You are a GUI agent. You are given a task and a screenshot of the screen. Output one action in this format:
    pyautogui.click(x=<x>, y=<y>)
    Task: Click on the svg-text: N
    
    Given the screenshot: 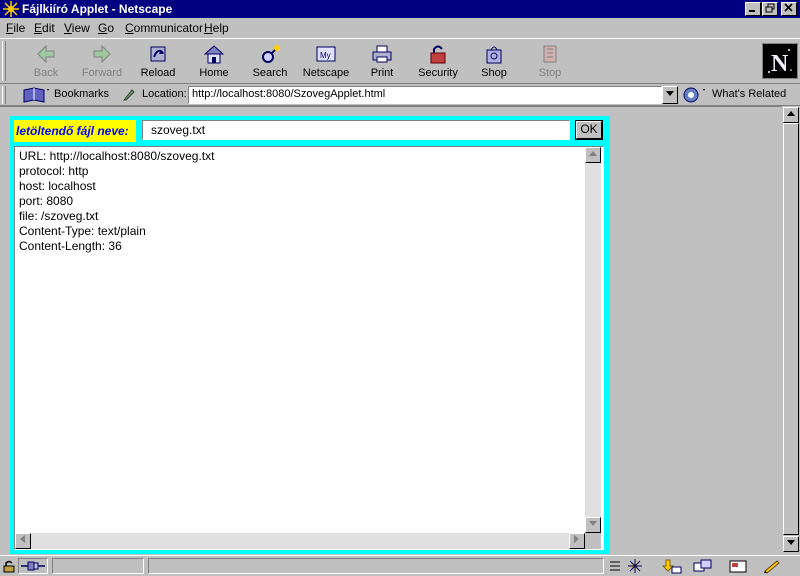 What is the action you would take?
    pyautogui.click(x=780, y=64)
    